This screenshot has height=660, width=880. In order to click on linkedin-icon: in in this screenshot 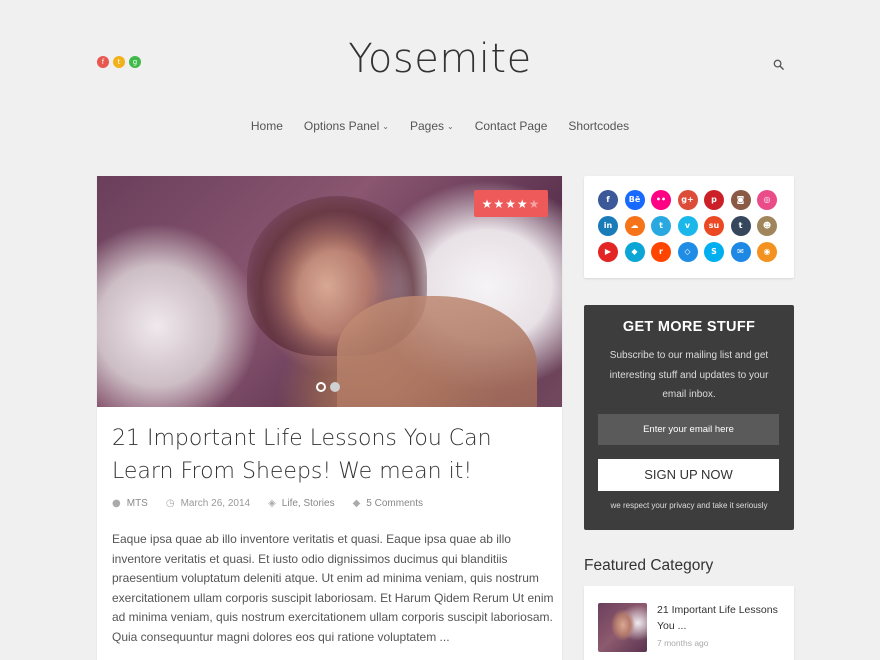, I will do `click(608, 226)`.